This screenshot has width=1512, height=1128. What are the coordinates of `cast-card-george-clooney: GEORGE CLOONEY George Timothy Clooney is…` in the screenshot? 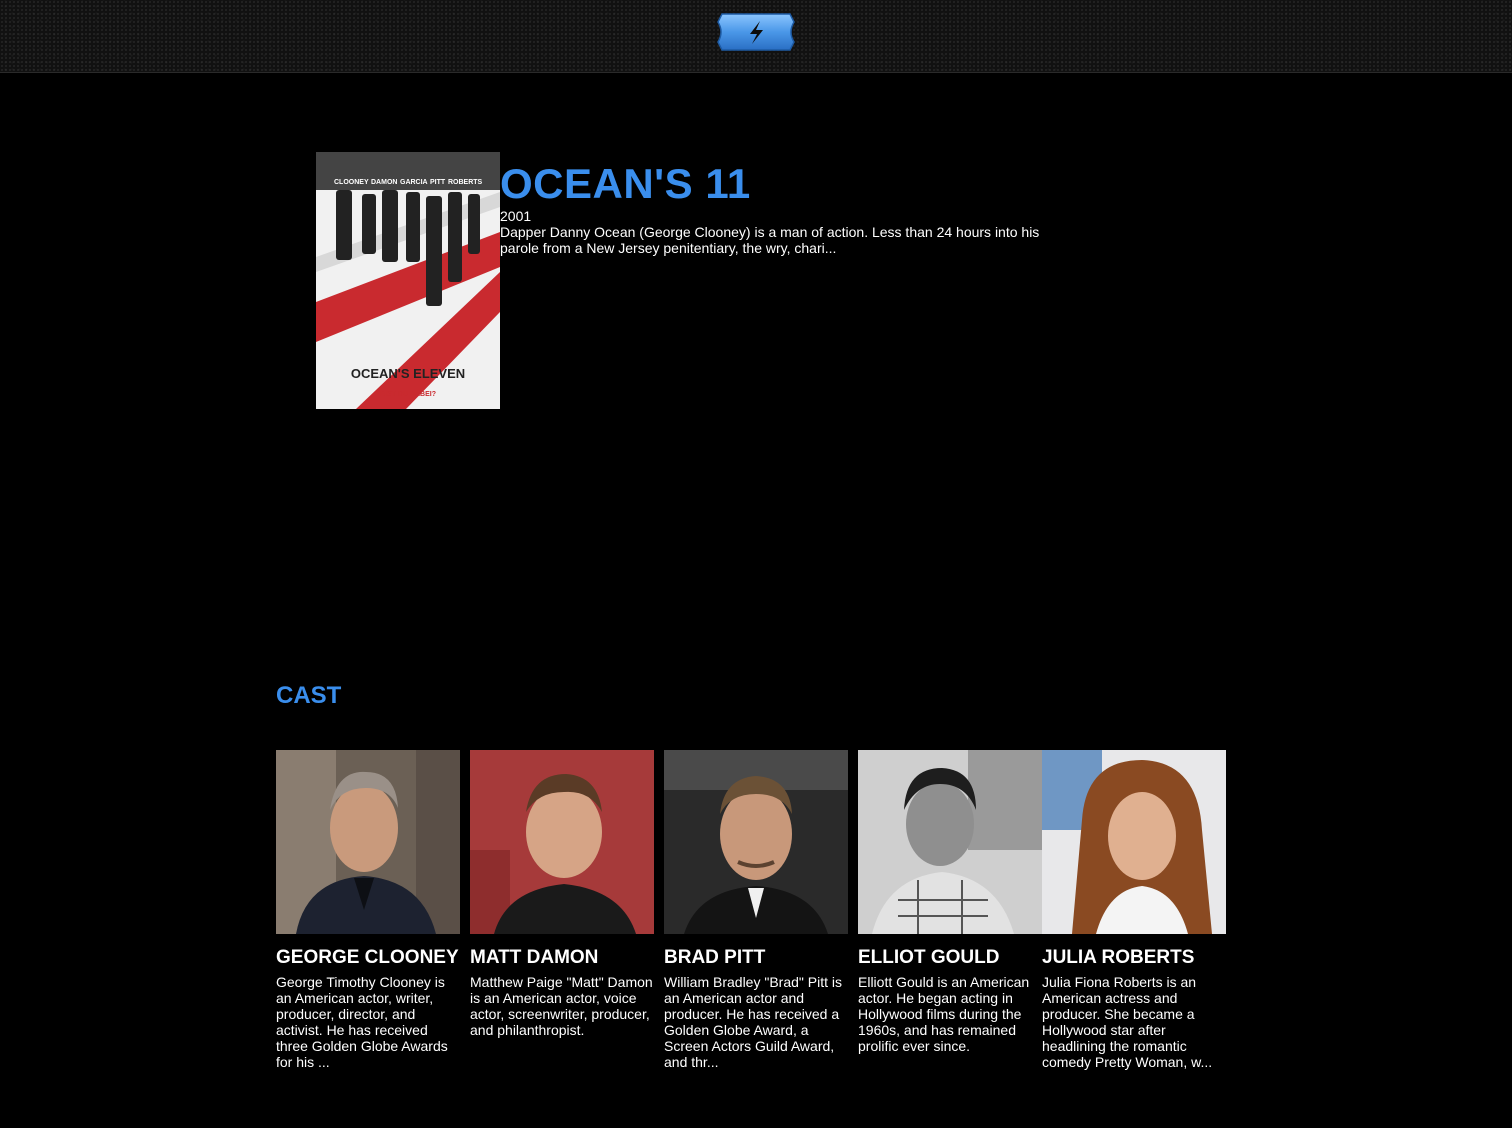 It's located at (368, 910).